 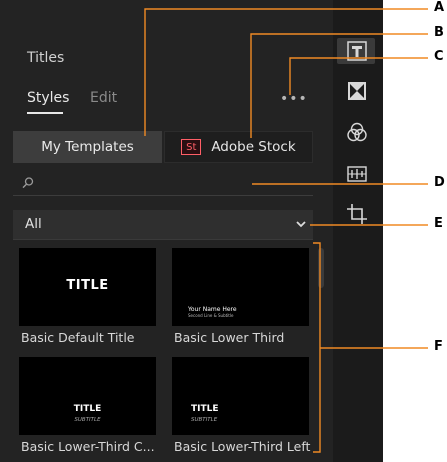 I want to click on chevron-down-icon, so click(x=301, y=224).